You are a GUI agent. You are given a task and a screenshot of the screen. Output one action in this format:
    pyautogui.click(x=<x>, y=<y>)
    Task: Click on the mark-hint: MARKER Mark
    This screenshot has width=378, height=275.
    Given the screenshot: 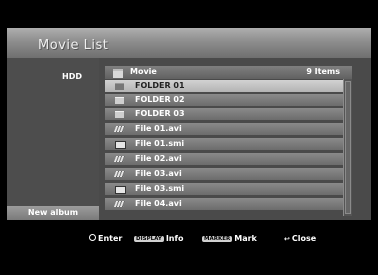 What is the action you would take?
    pyautogui.click(x=229, y=238)
    